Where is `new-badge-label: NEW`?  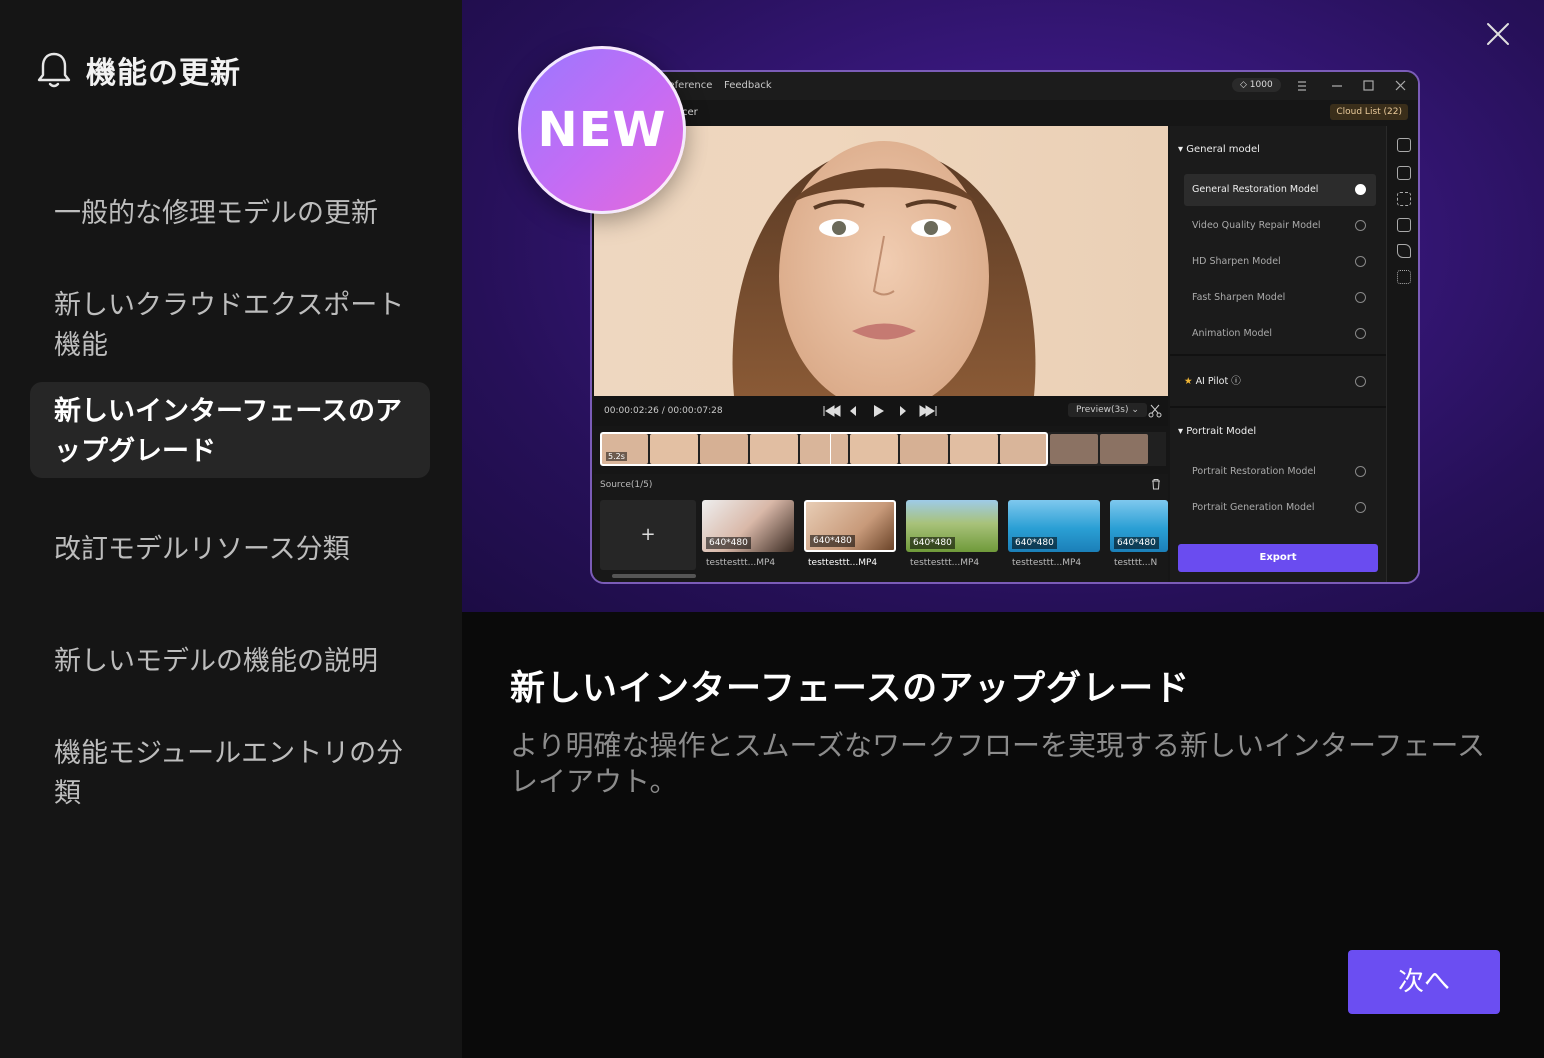
new-badge-label: NEW is located at coordinates (602, 130).